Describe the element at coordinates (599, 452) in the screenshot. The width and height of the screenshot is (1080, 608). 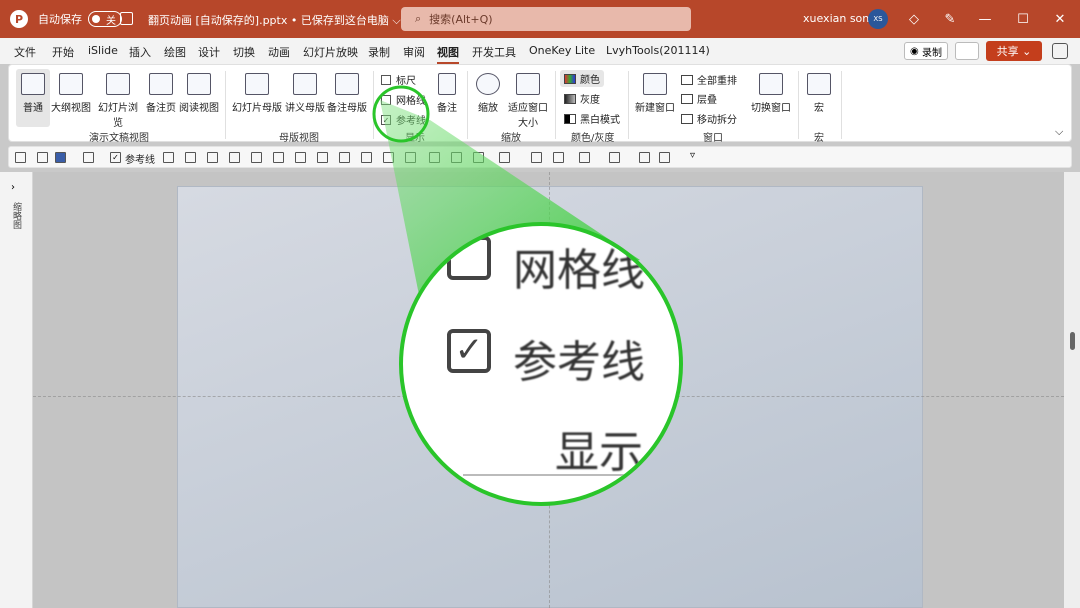
I see `zoom-show-label: 显示` at that location.